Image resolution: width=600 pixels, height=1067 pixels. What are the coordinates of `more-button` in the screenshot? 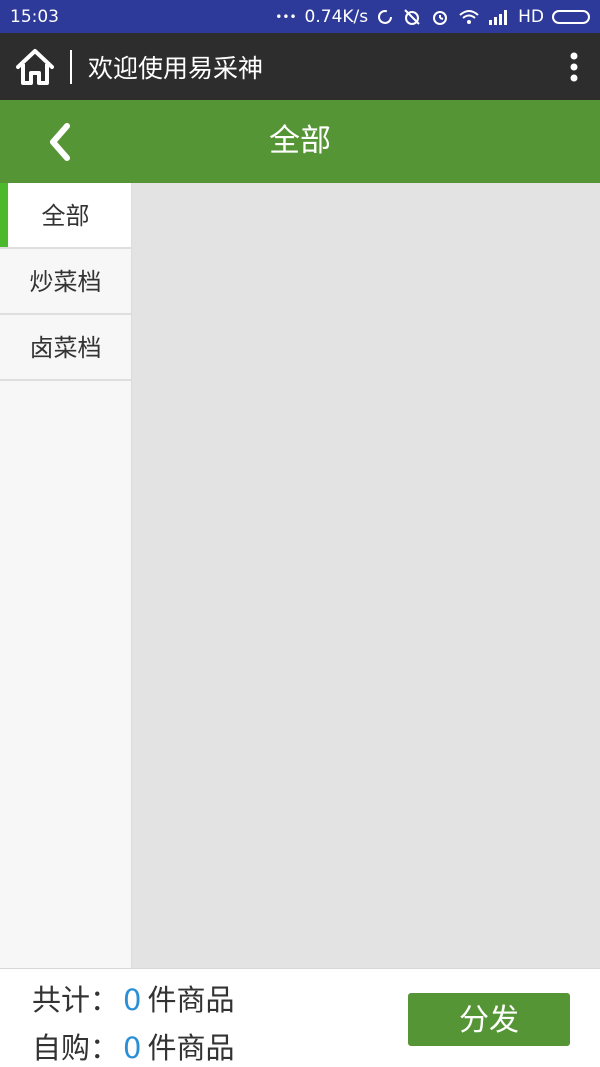 It's located at (574, 66).